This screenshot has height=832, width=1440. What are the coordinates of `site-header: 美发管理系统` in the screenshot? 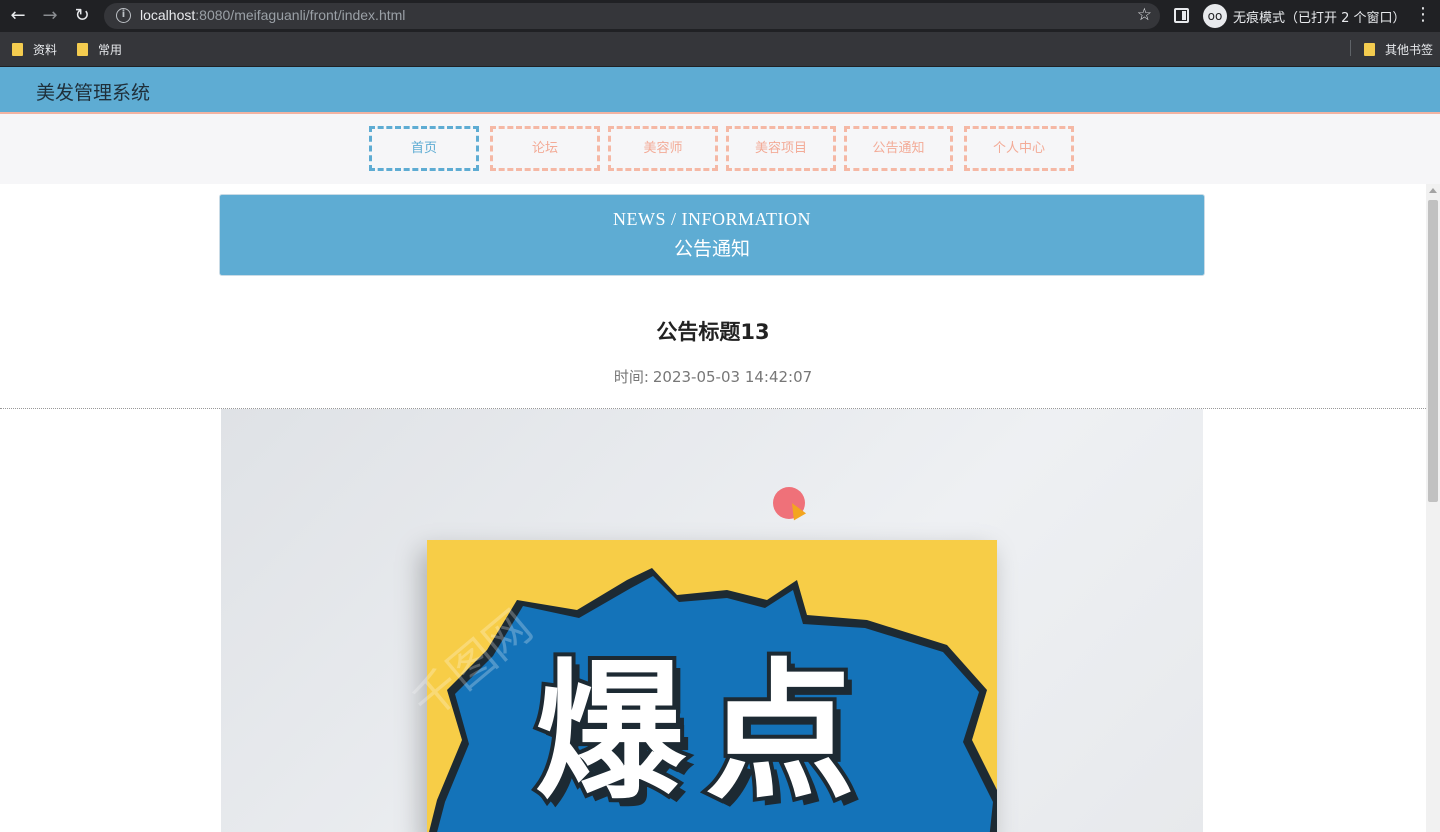 It's located at (720, 90).